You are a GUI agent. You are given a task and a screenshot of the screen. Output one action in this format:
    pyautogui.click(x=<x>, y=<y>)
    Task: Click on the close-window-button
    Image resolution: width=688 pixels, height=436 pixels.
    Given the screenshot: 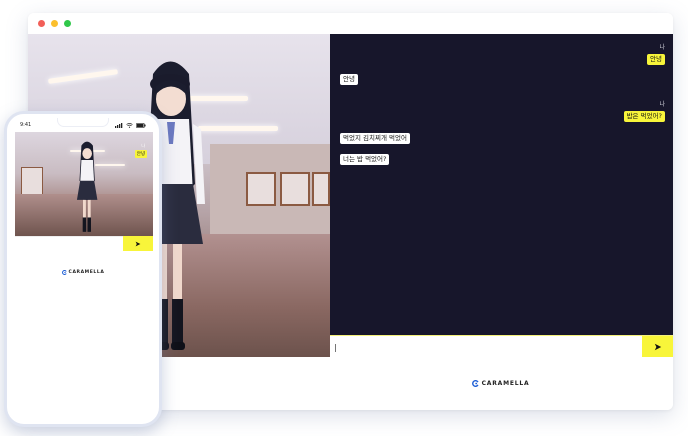 What is the action you would take?
    pyautogui.click(x=41, y=23)
    